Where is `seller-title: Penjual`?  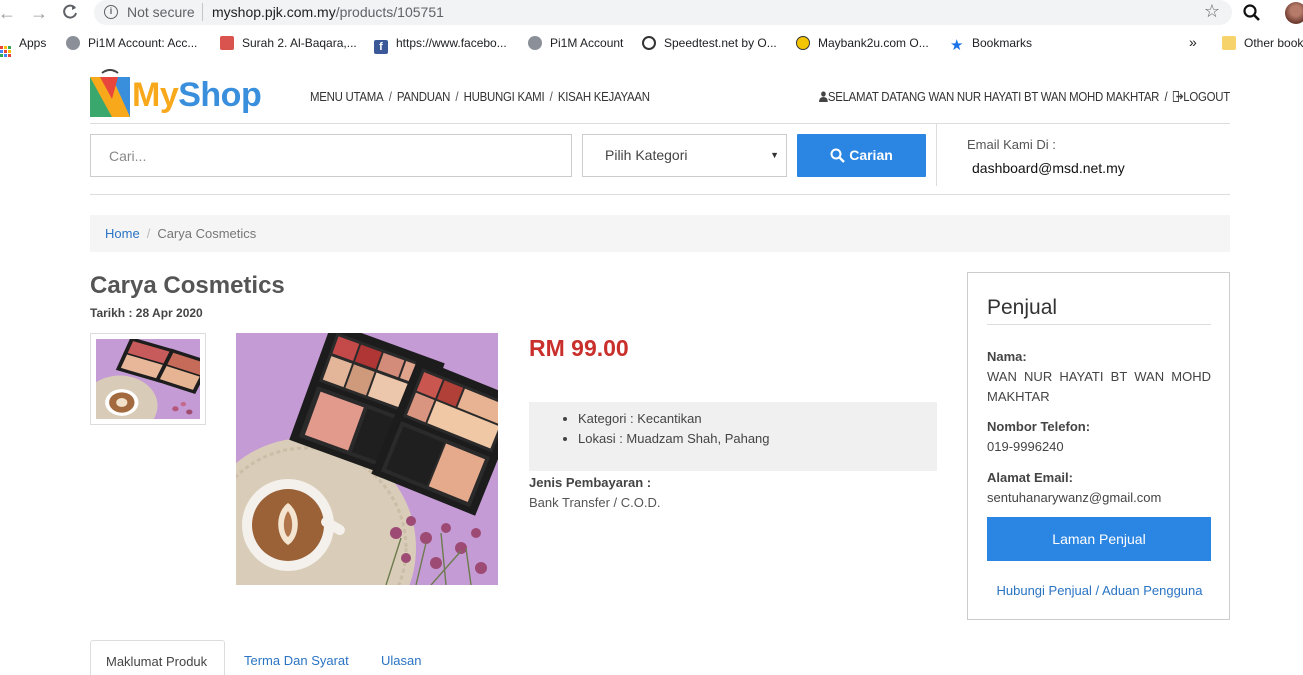 seller-title: Penjual is located at coordinates (1022, 307).